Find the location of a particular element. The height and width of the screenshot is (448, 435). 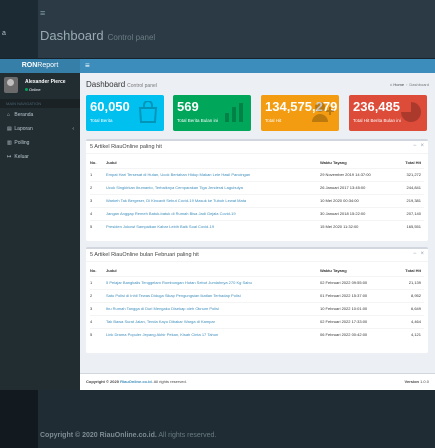

bar-chart-icon: ▥ is located at coordinates (9, 143).